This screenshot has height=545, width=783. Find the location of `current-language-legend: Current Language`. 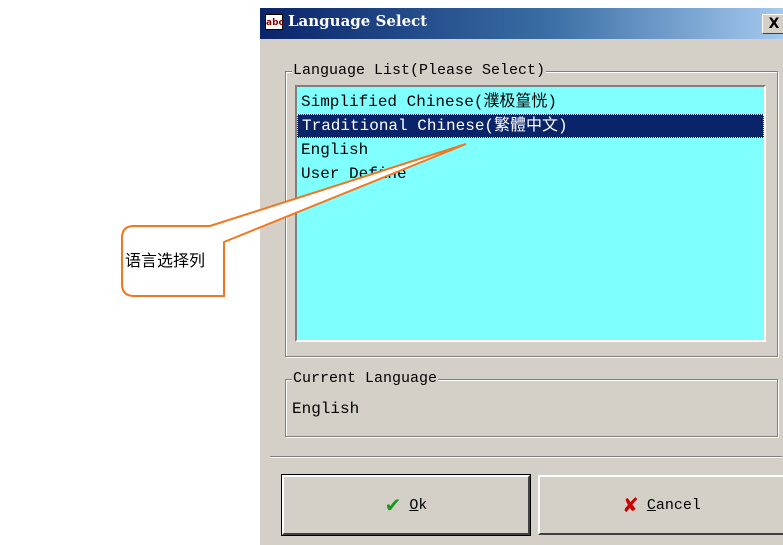

current-language-legend: Current Language is located at coordinates (365, 379).